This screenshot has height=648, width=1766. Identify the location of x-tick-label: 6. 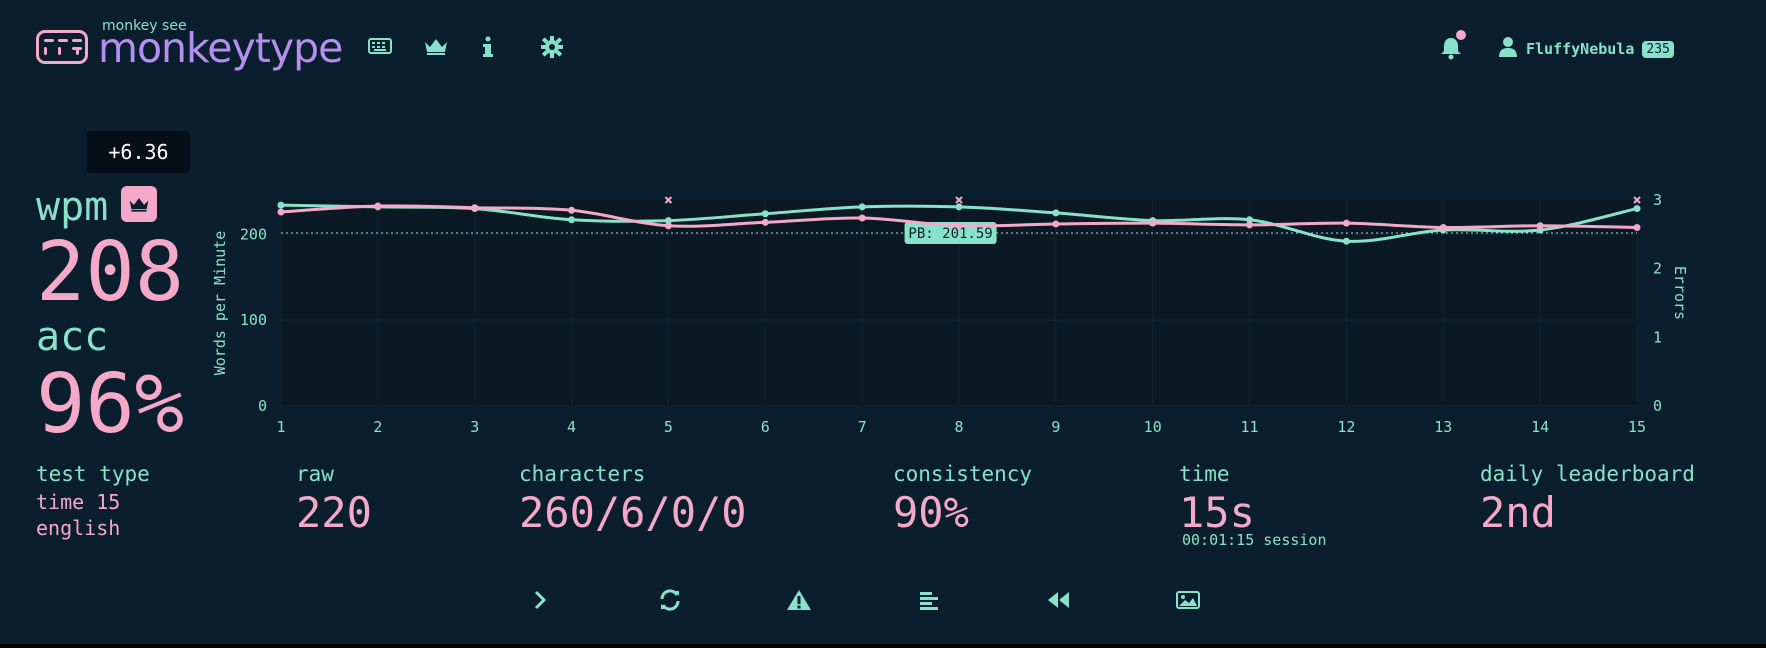
(765, 427).